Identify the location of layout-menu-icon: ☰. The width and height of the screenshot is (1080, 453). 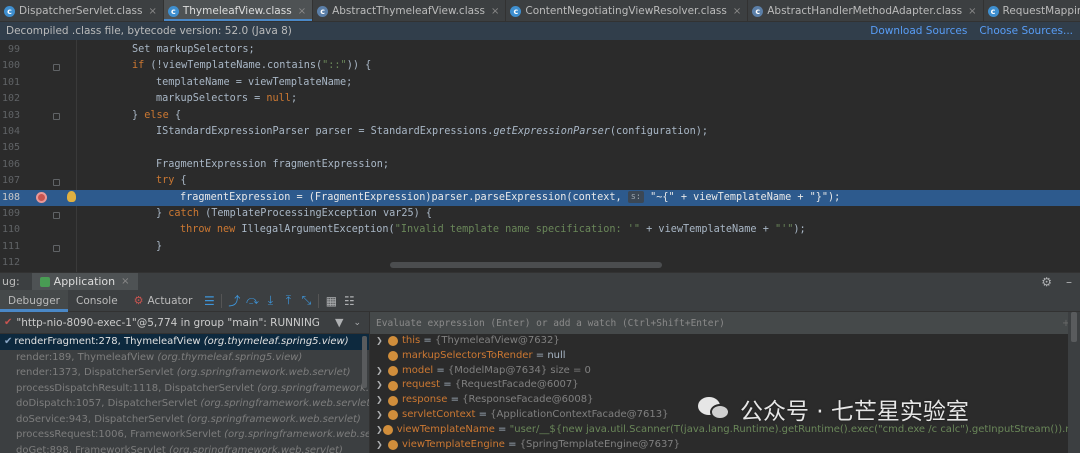
(209, 301).